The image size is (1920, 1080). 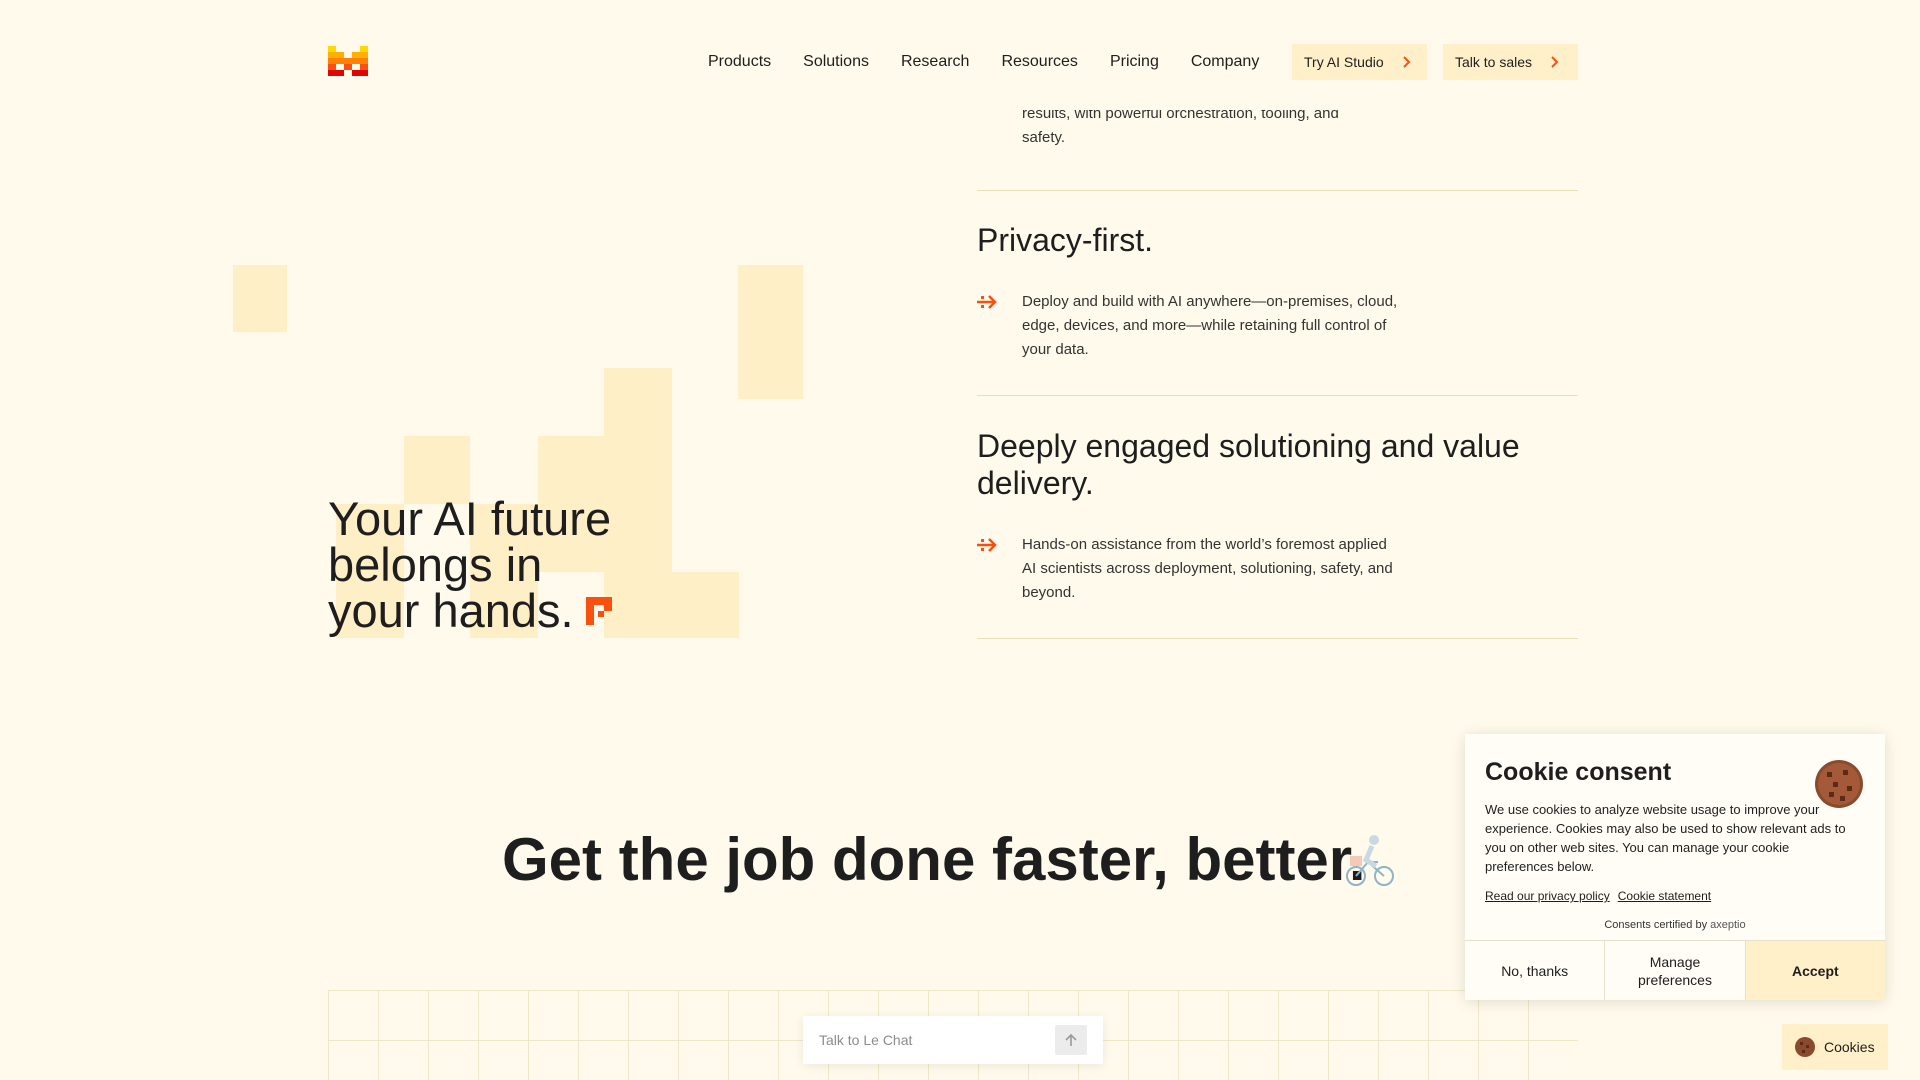 I want to click on consent-certification: Consents certified by axeptio, so click(x=1675, y=925).